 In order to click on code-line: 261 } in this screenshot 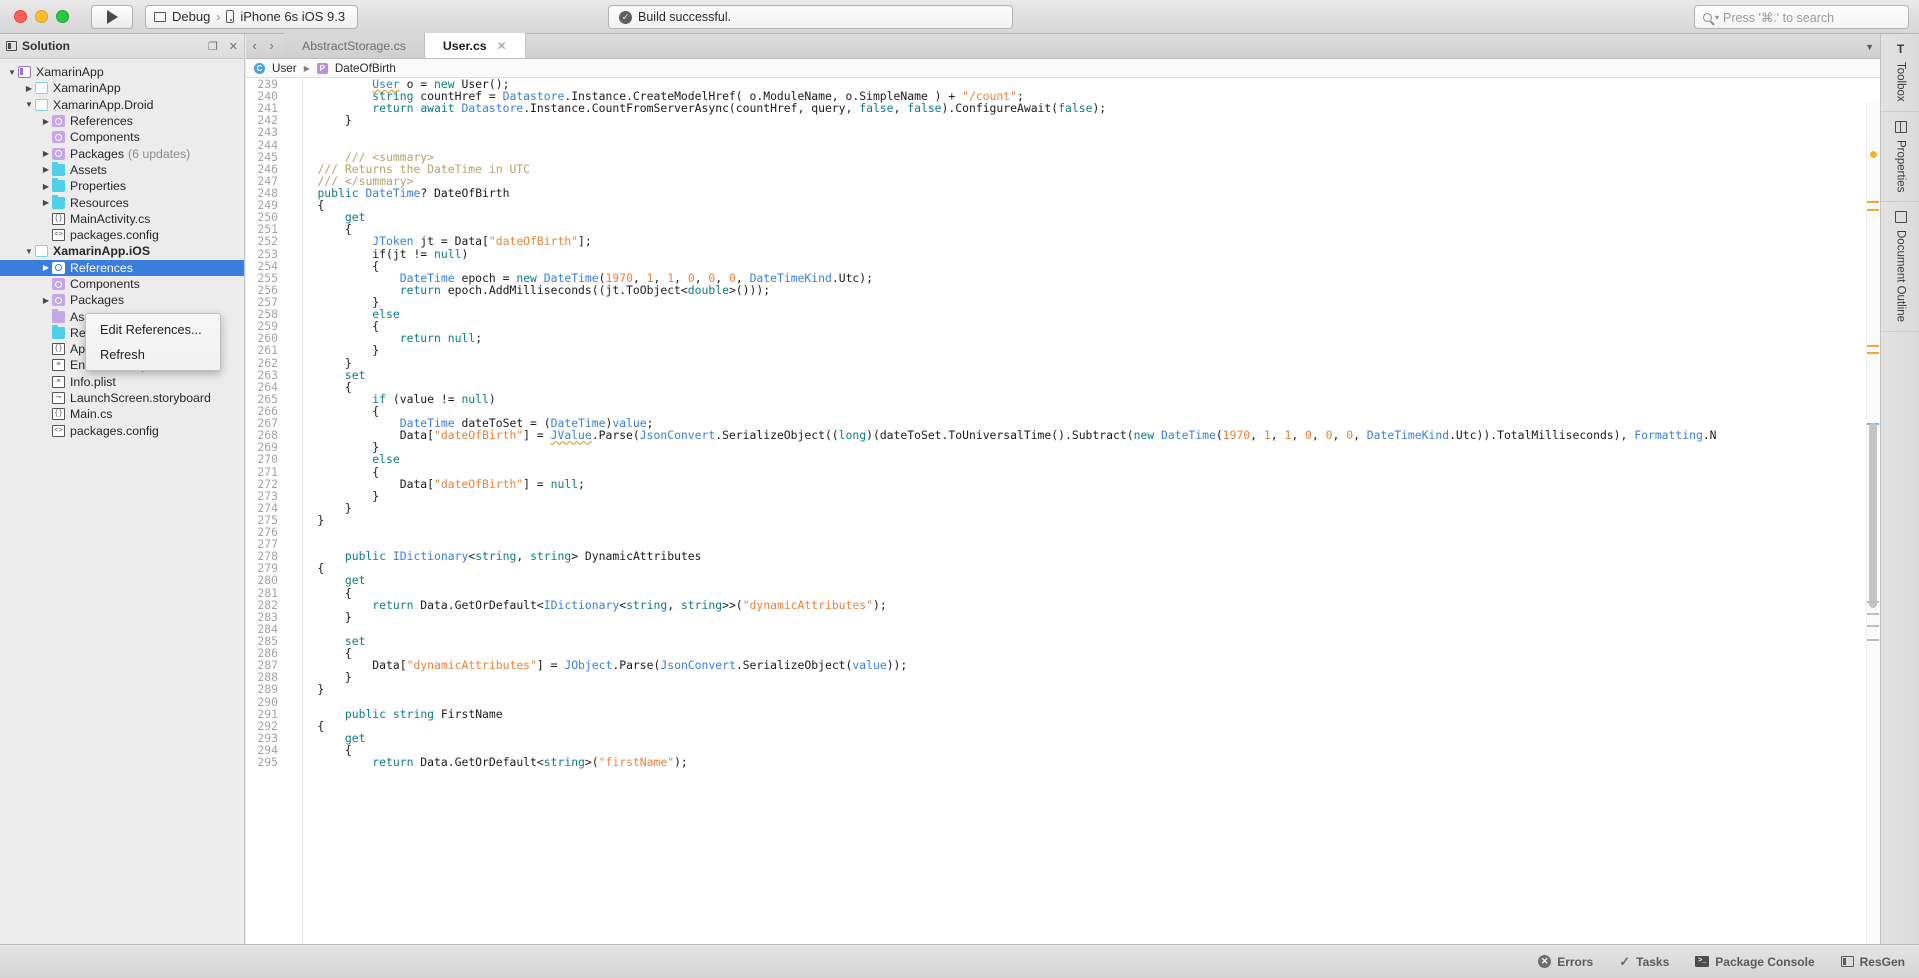, I will do `click(1063, 350)`.